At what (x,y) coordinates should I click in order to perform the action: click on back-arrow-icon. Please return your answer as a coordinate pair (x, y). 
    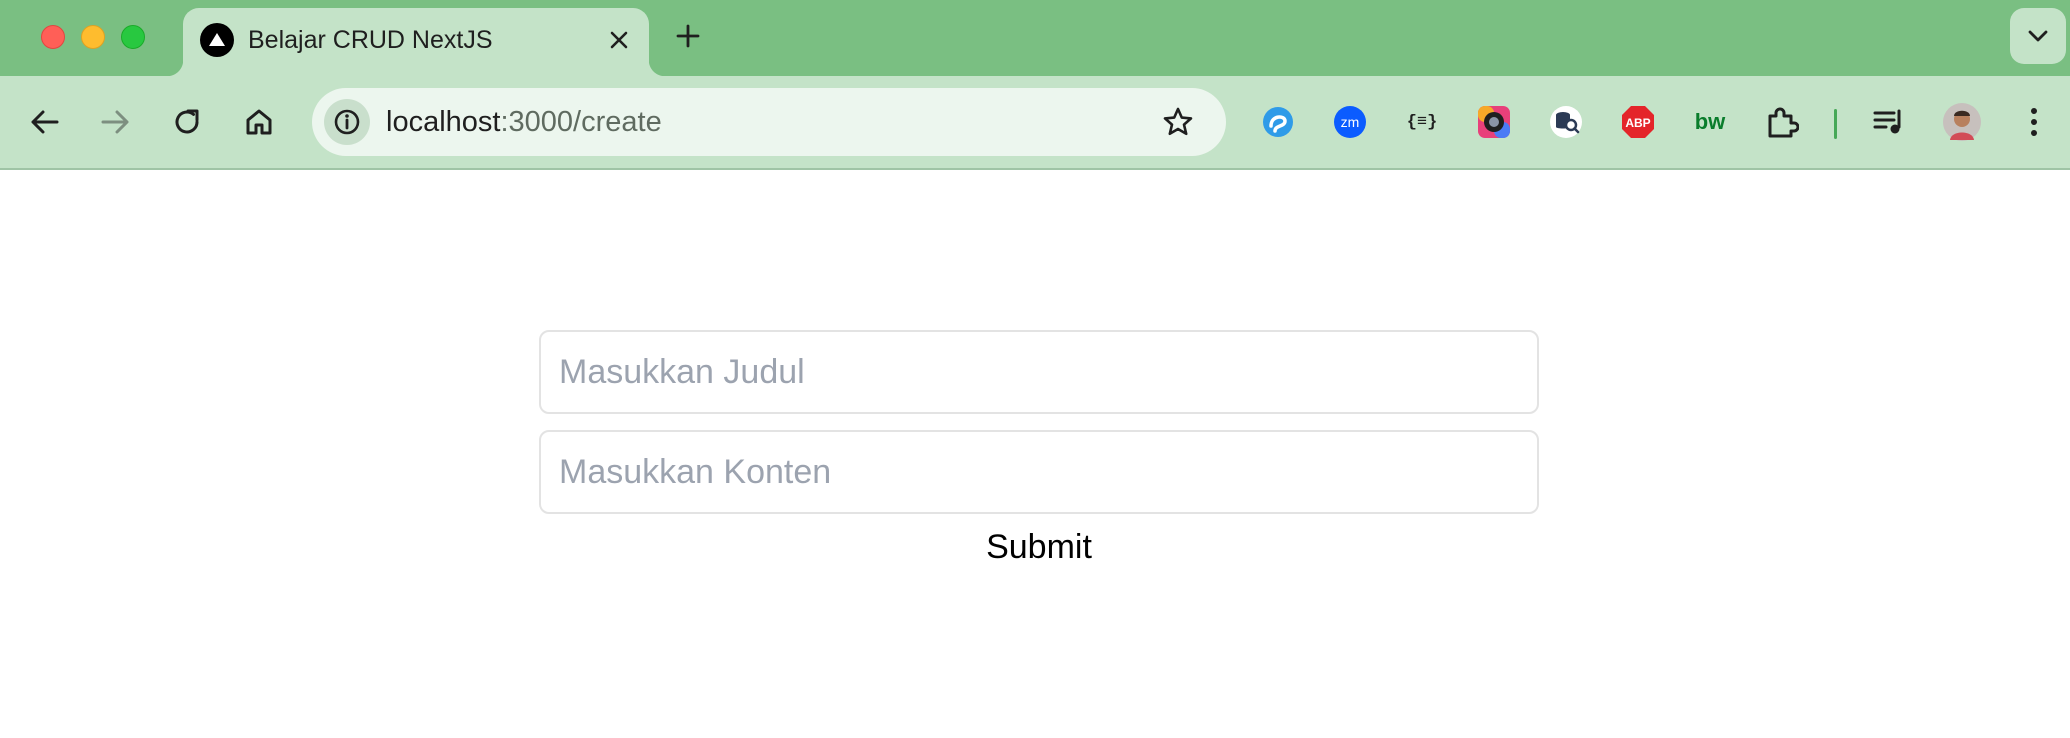
    Looking at the image, I should click on (44, 122).